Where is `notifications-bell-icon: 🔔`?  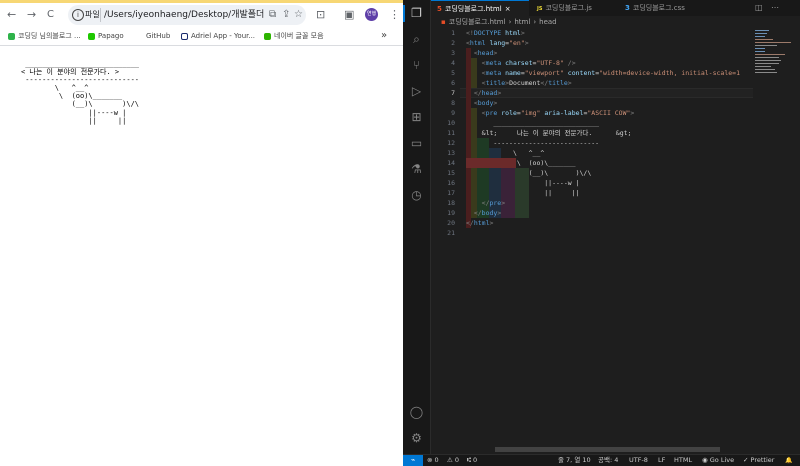 notifications-bell-icon: 🔔 is located at coordinates (788, 460).